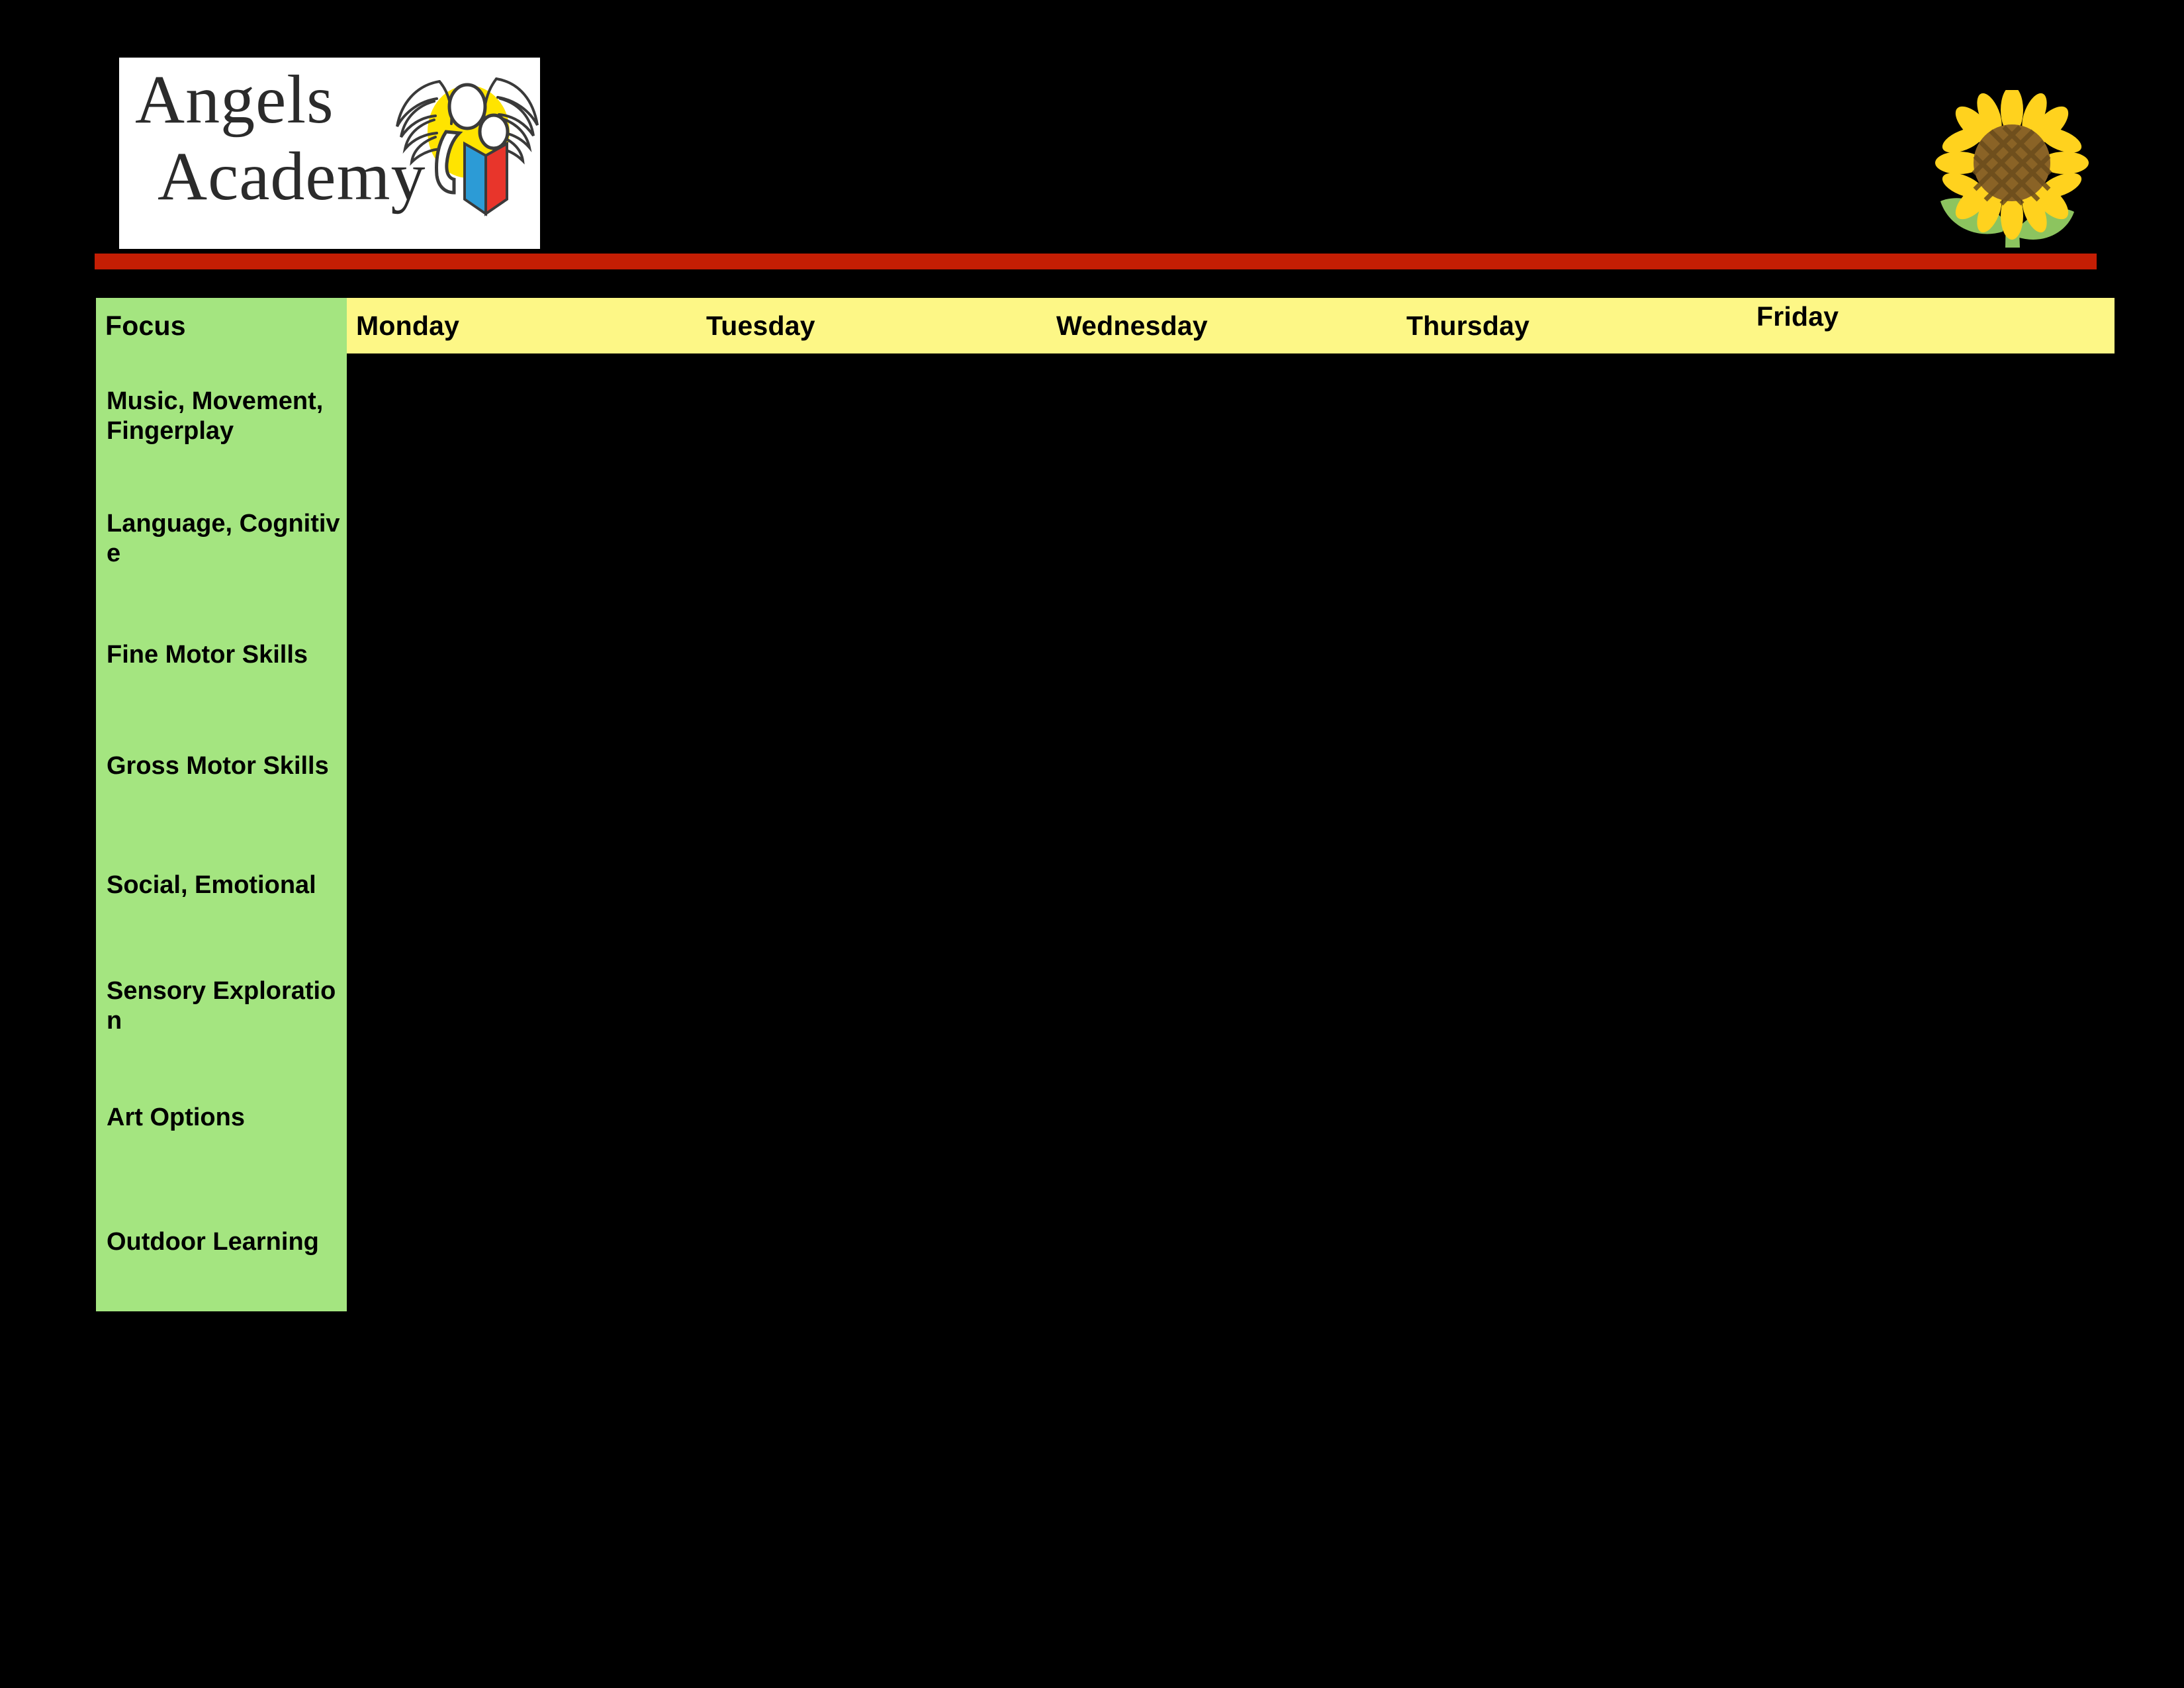 This screenshot has width=2184, height=1688. What do you see at coordinates (761, 325) in the screenshot?
I see `column-header-tuesday-label: Tuesday` at bounding box center [761, 325].